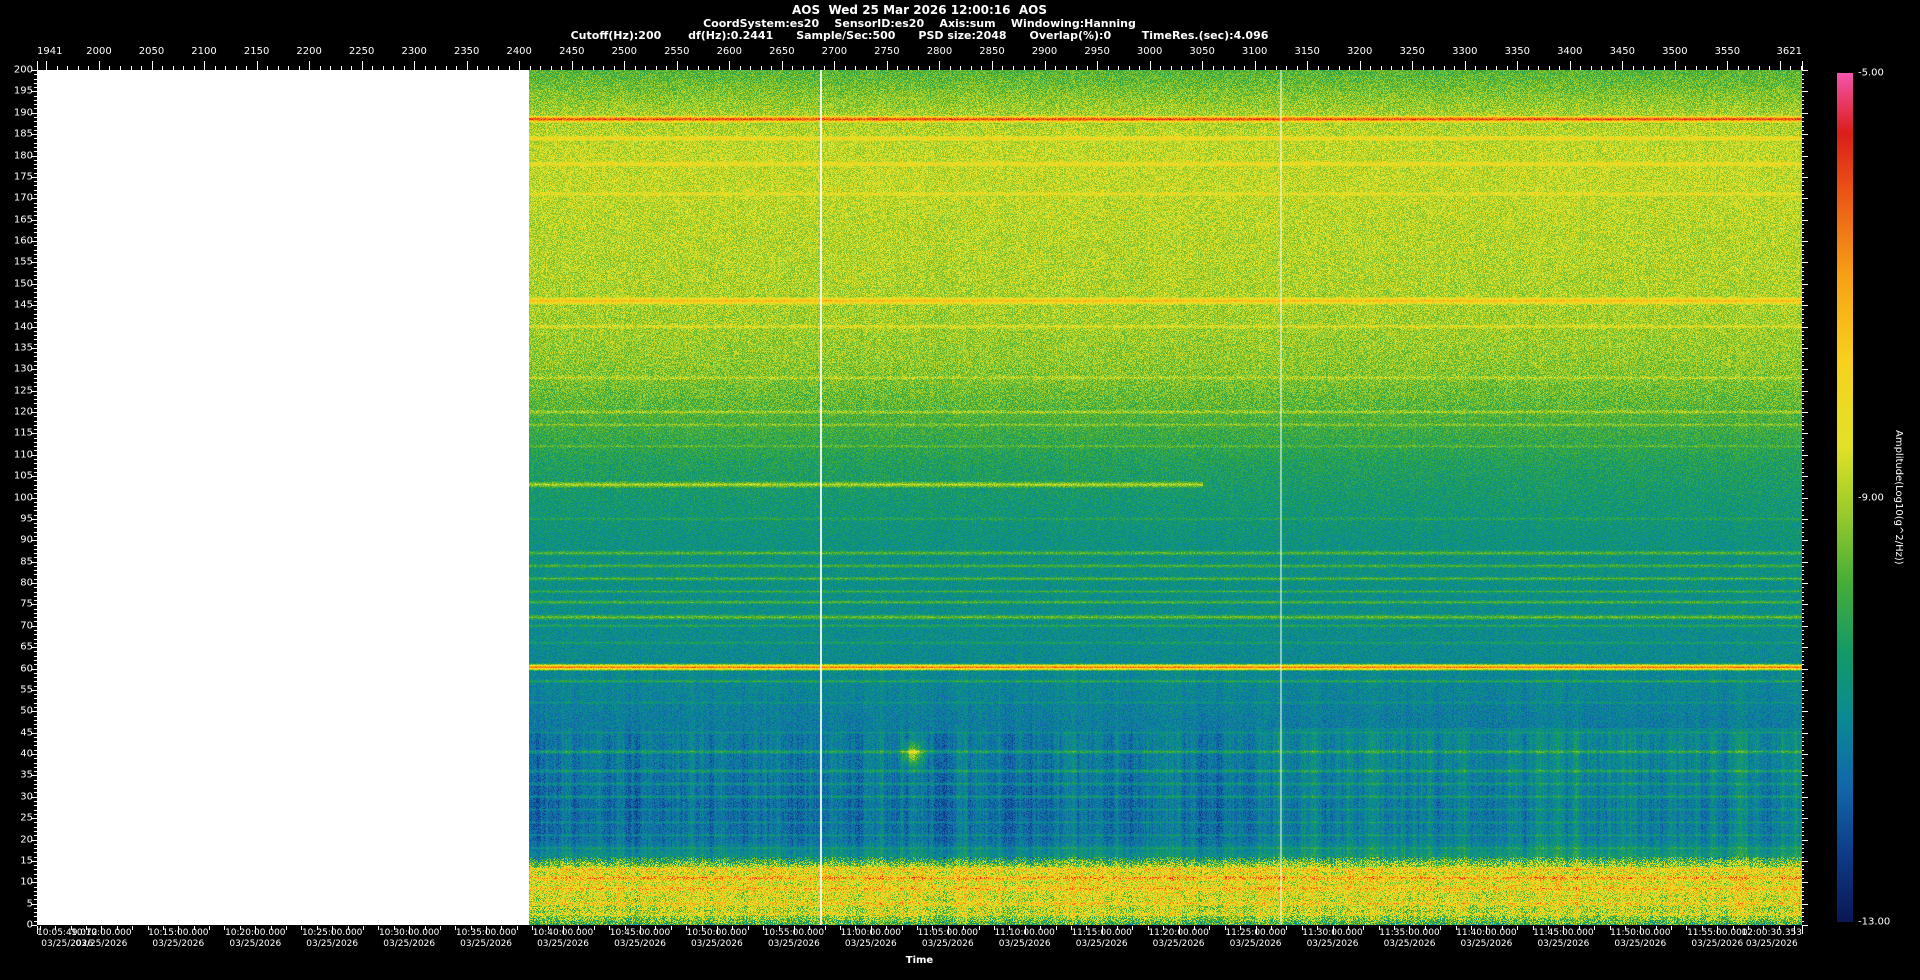 The height and width of the screenshot is (980, 1920). What do you see at coordinates (23, 198) in the screenshot?
I see `freq-axis-label: 170` at bounding box center [23, 198].